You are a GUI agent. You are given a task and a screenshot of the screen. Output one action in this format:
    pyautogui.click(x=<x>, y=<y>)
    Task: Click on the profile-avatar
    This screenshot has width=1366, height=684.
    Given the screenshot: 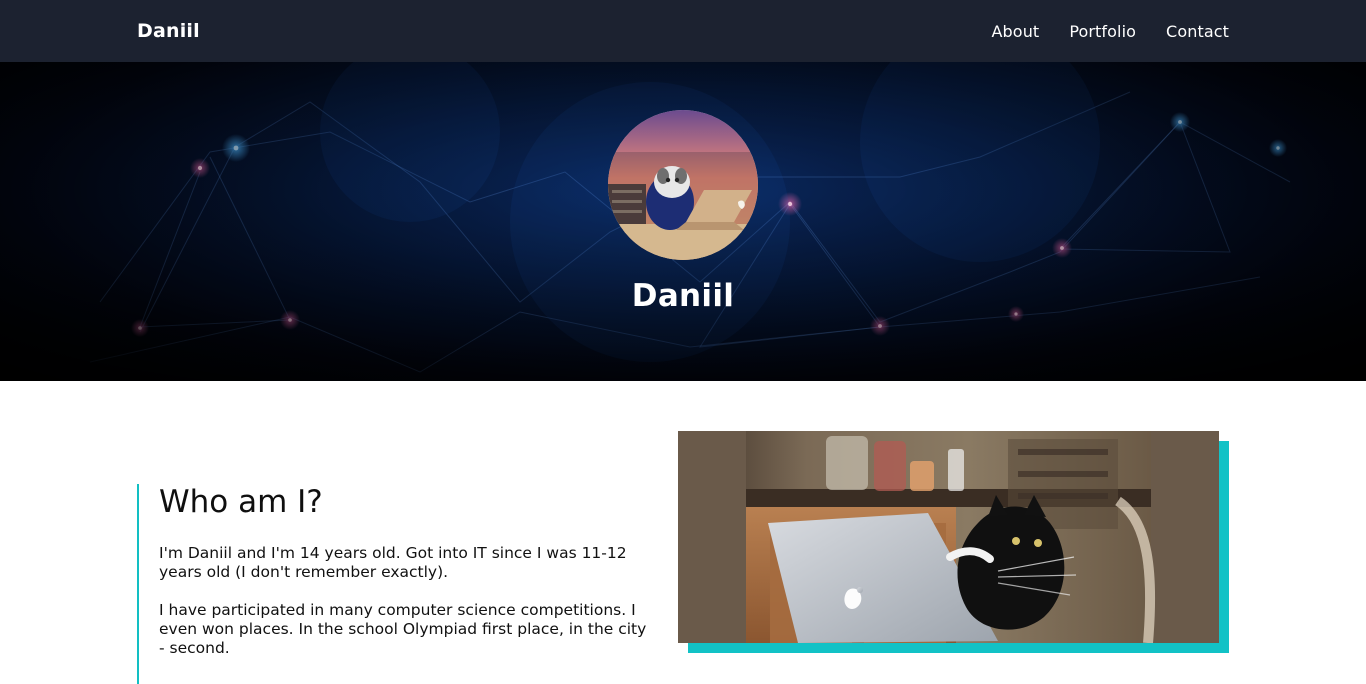 What is the action you would take?
    pyautogui.click(x=683, y=185)
    